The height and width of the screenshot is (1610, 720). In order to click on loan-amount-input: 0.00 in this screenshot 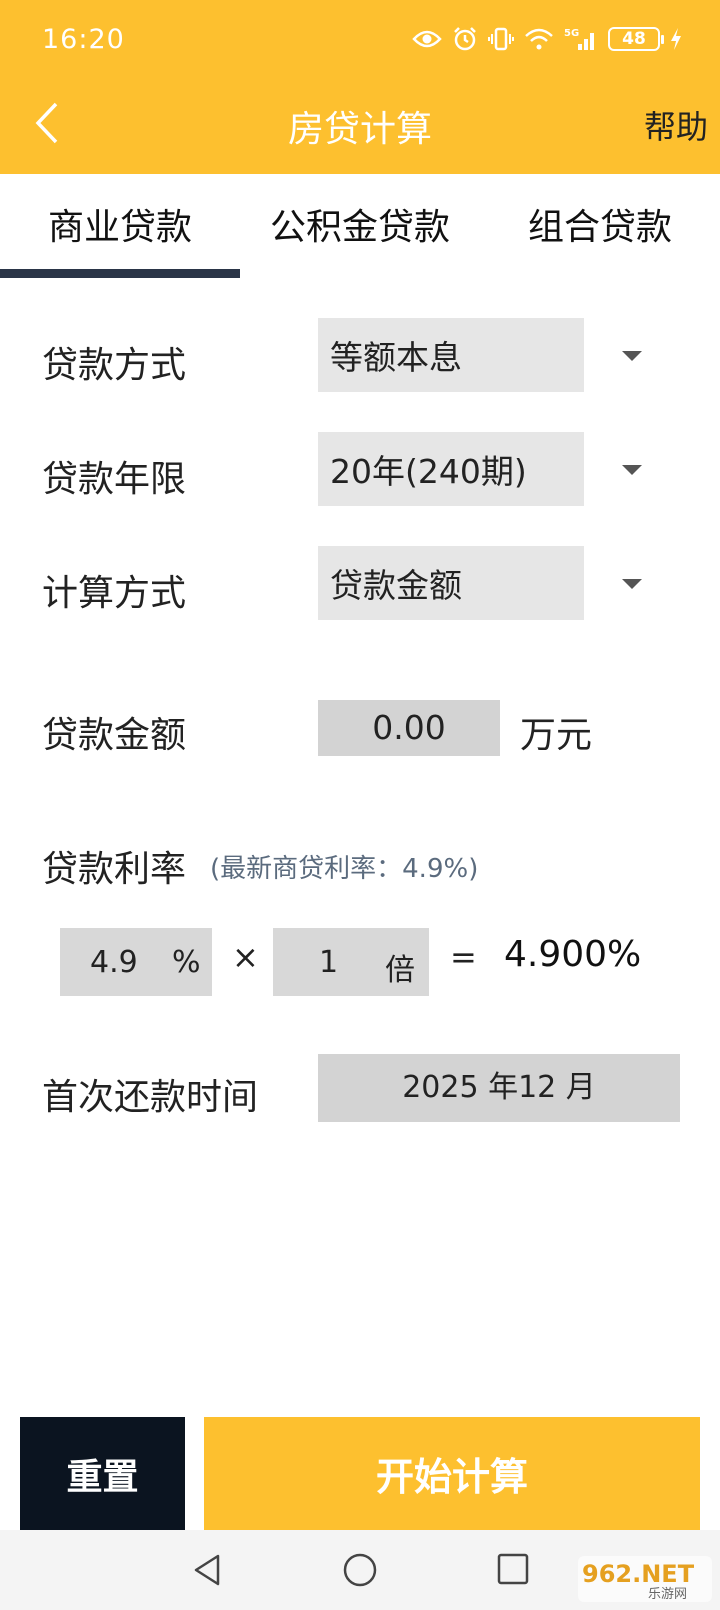, I will do `click(409, 728)`.